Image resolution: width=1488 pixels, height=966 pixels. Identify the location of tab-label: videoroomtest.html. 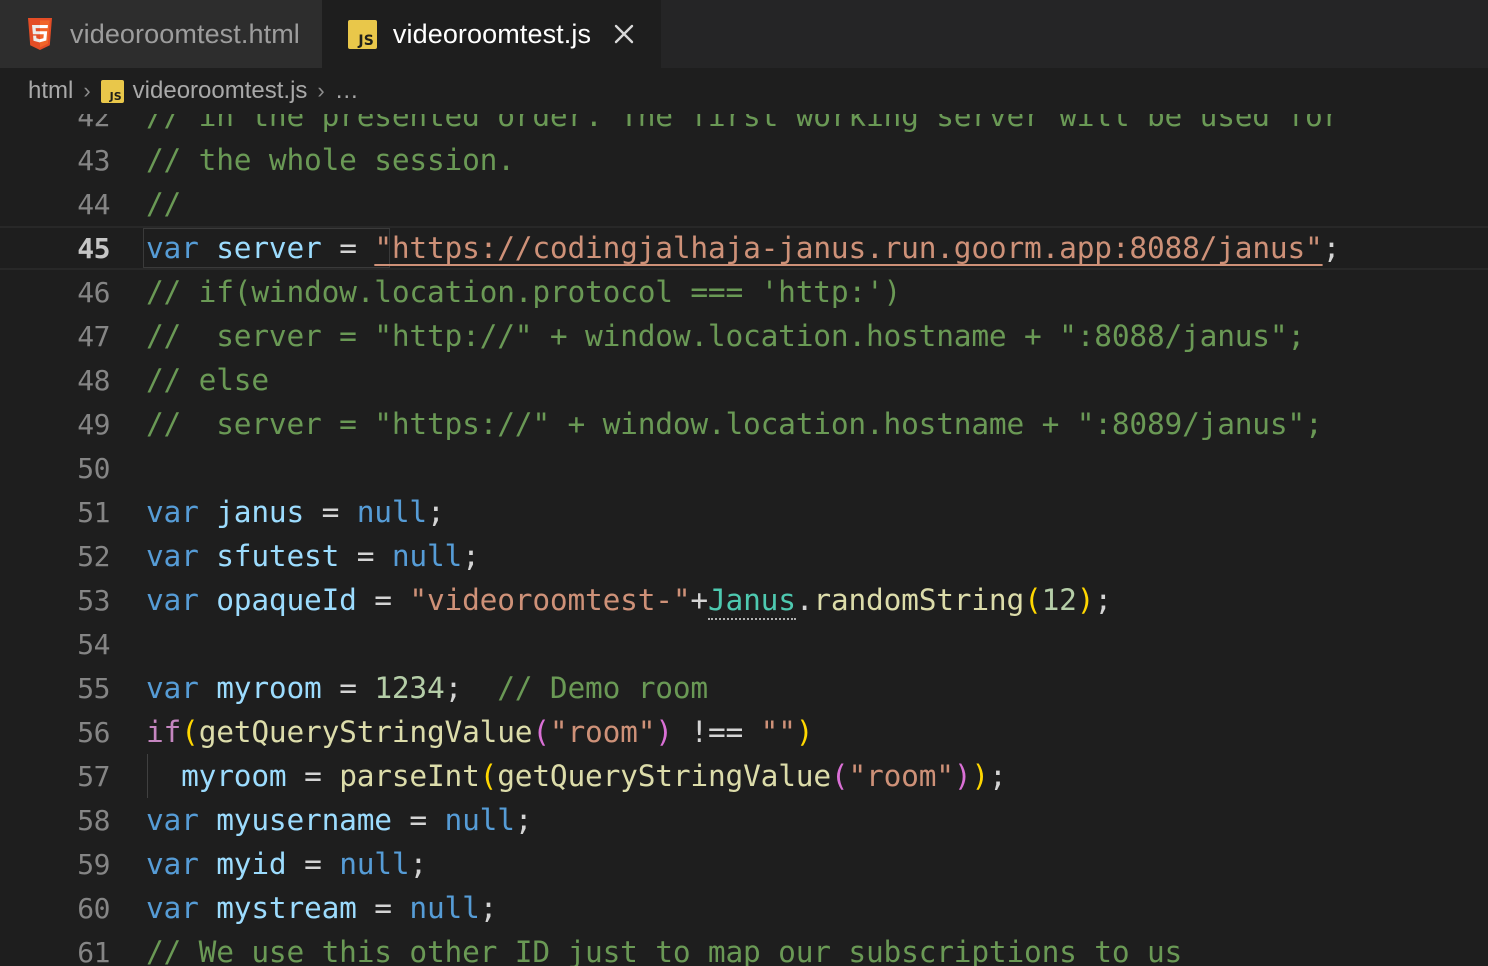
(185, 33).